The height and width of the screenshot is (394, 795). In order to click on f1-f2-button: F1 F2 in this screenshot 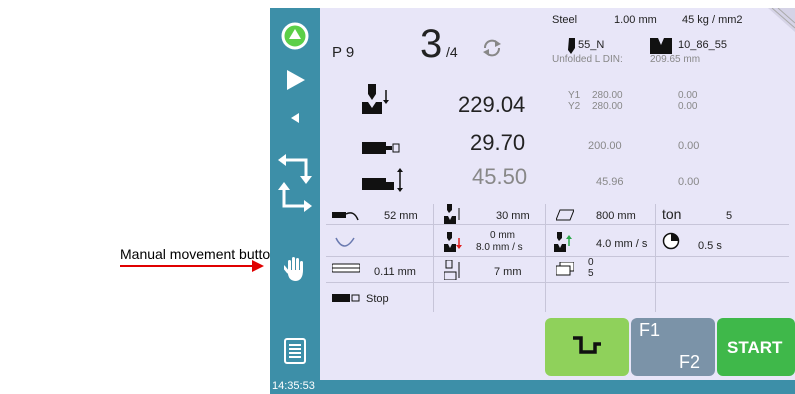, I will do `click(673, 347)`.